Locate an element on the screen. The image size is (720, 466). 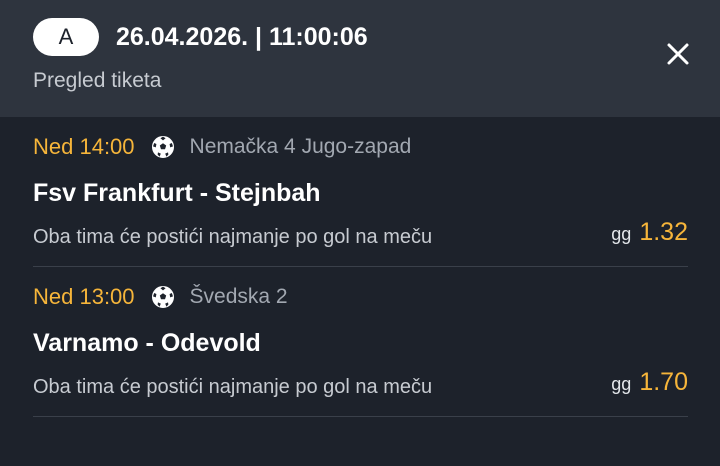
divider is located at coordinates (360, 416).